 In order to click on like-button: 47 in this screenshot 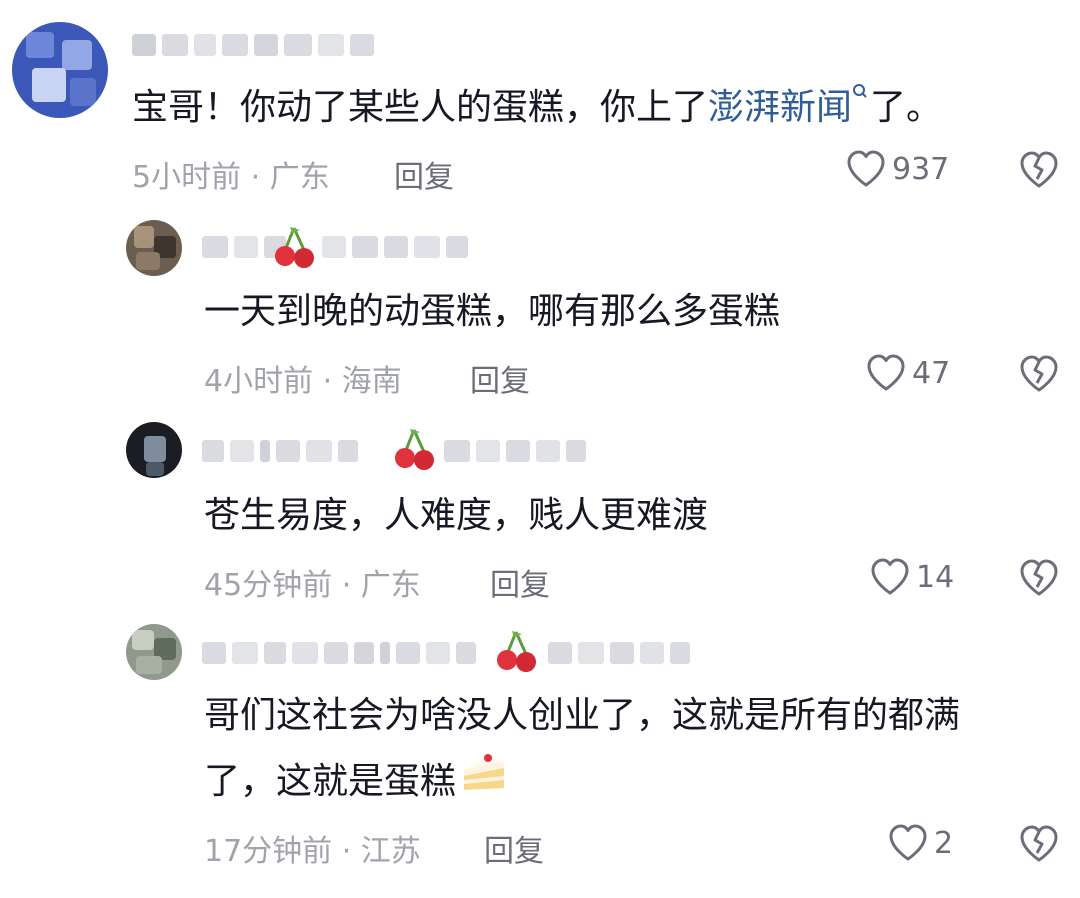, I will do `click(908, 373)`.